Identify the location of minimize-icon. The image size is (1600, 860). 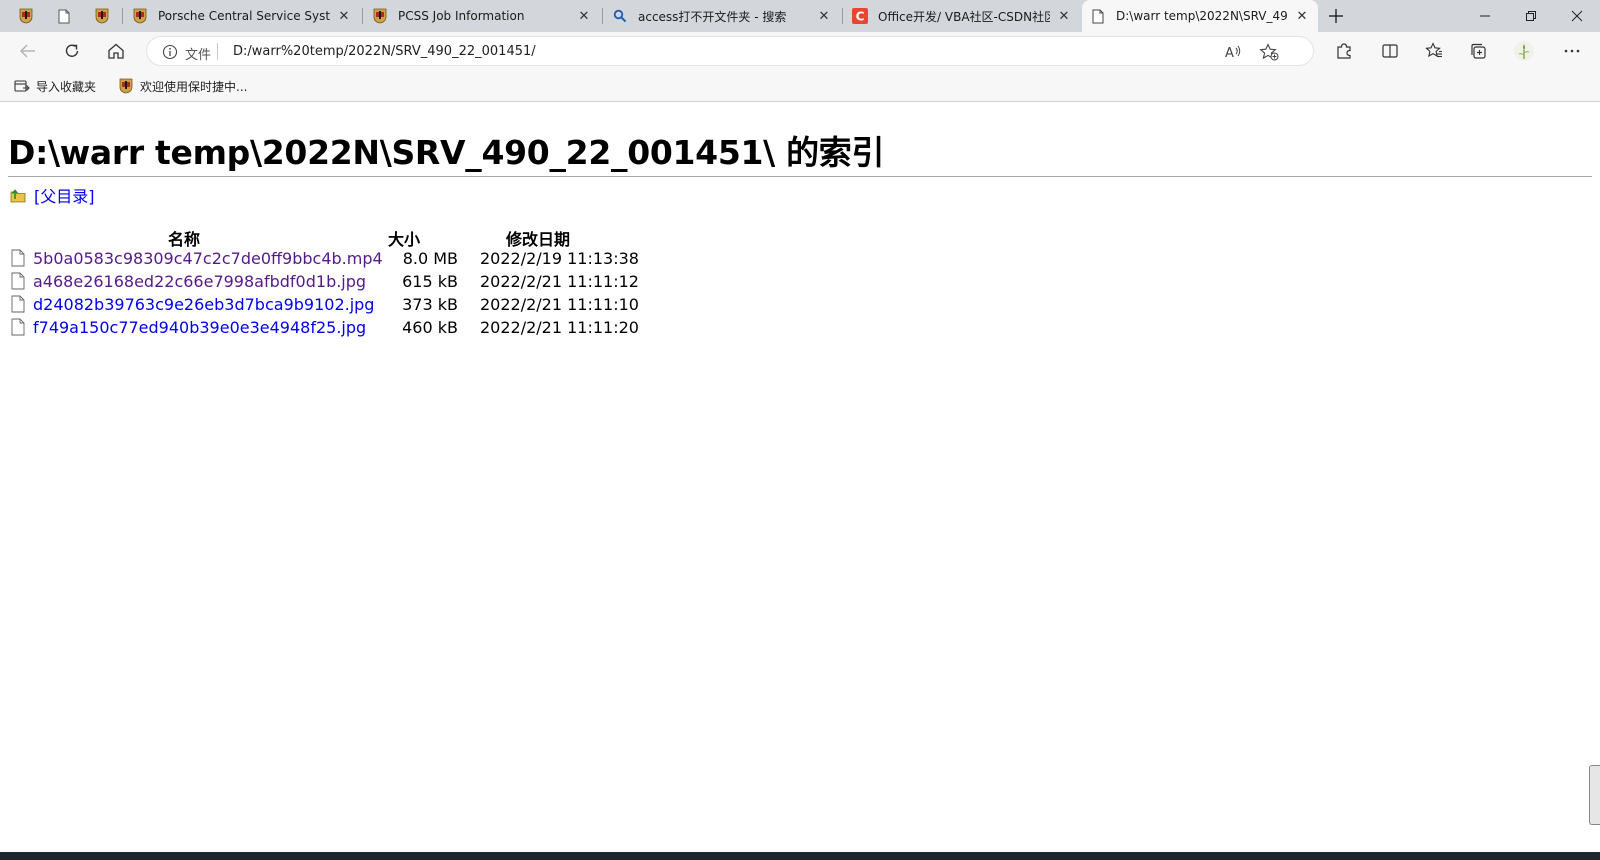
(1485, 16).